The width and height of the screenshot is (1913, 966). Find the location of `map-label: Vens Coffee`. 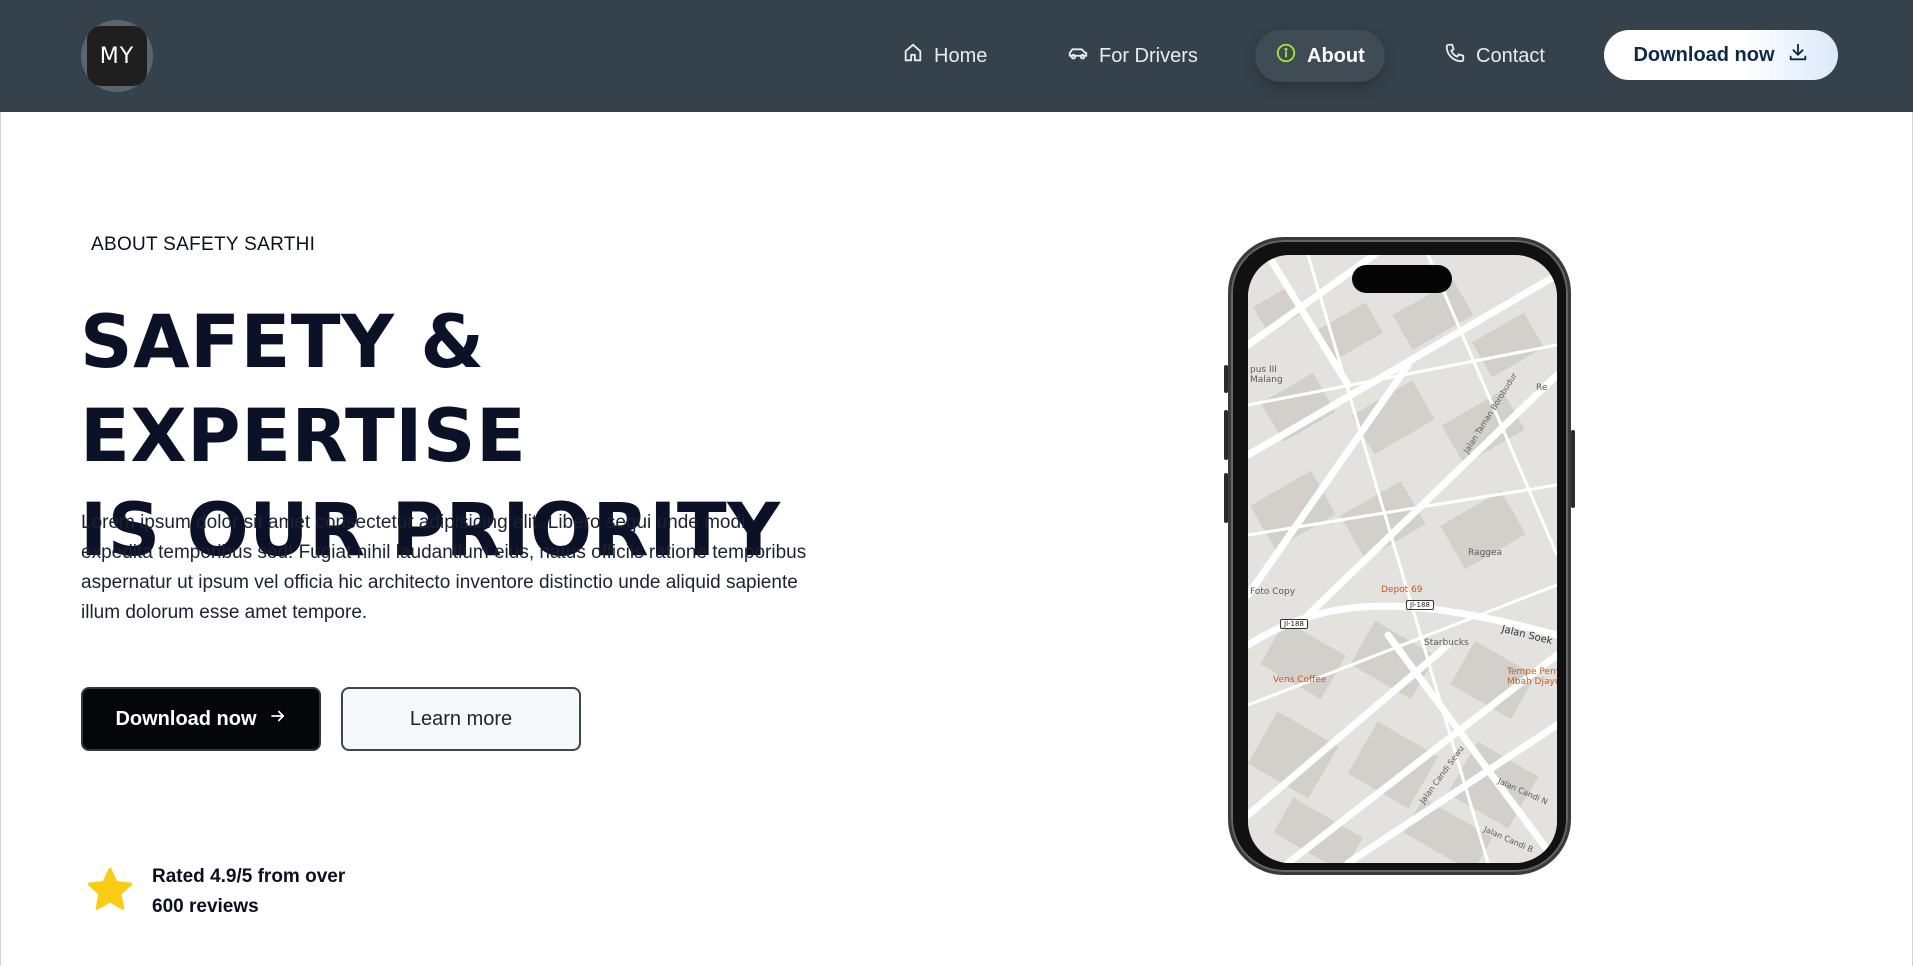

map-label: Vens Coffee is located at coordinates (1300, 680).